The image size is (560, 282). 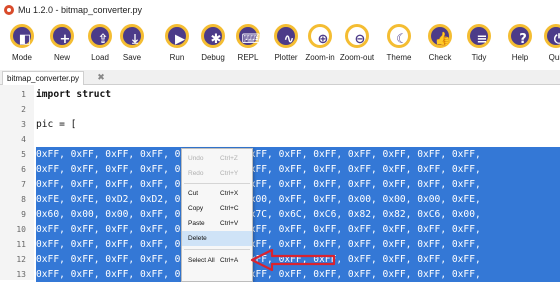 I want to click on menu-label: Select All, so click(x=201, y=260).